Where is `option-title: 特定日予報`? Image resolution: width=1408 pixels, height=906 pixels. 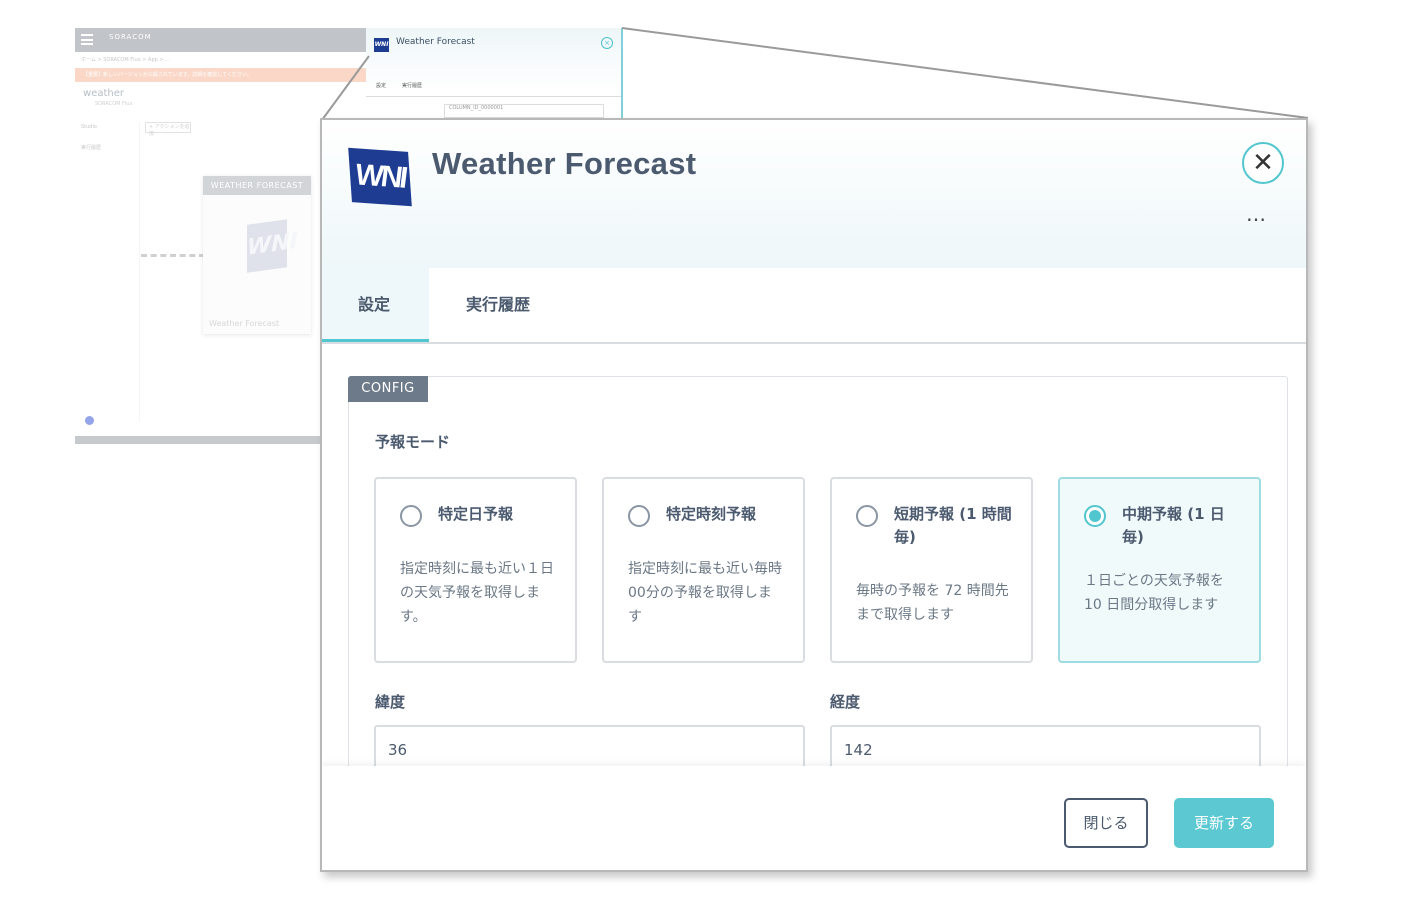
option-title: 特定日予報 is located at coordinates (476, 514).